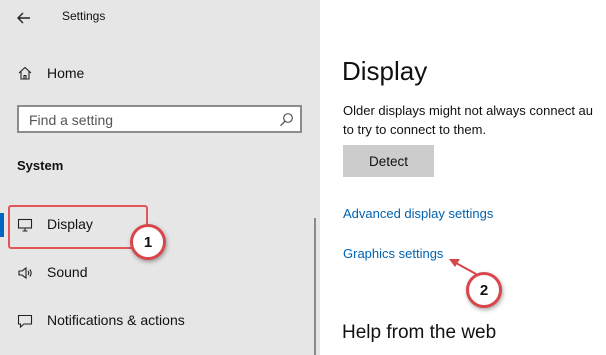  What do you see at coordinates (67, 272) in the screenshot?
I see `sidebar-item-label: Sound` at bounding box center [67, 272].